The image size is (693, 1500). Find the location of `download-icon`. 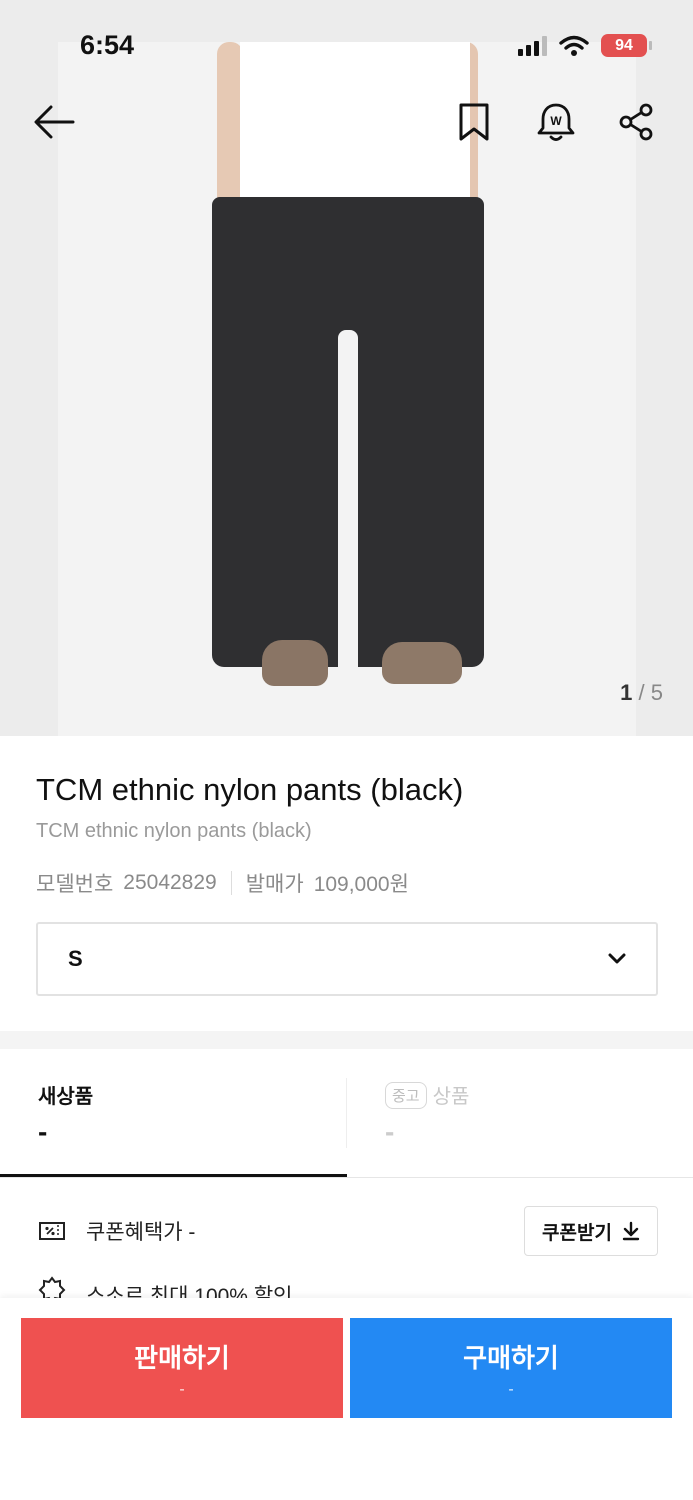

download-icon is located at coordinates (631, 1231).